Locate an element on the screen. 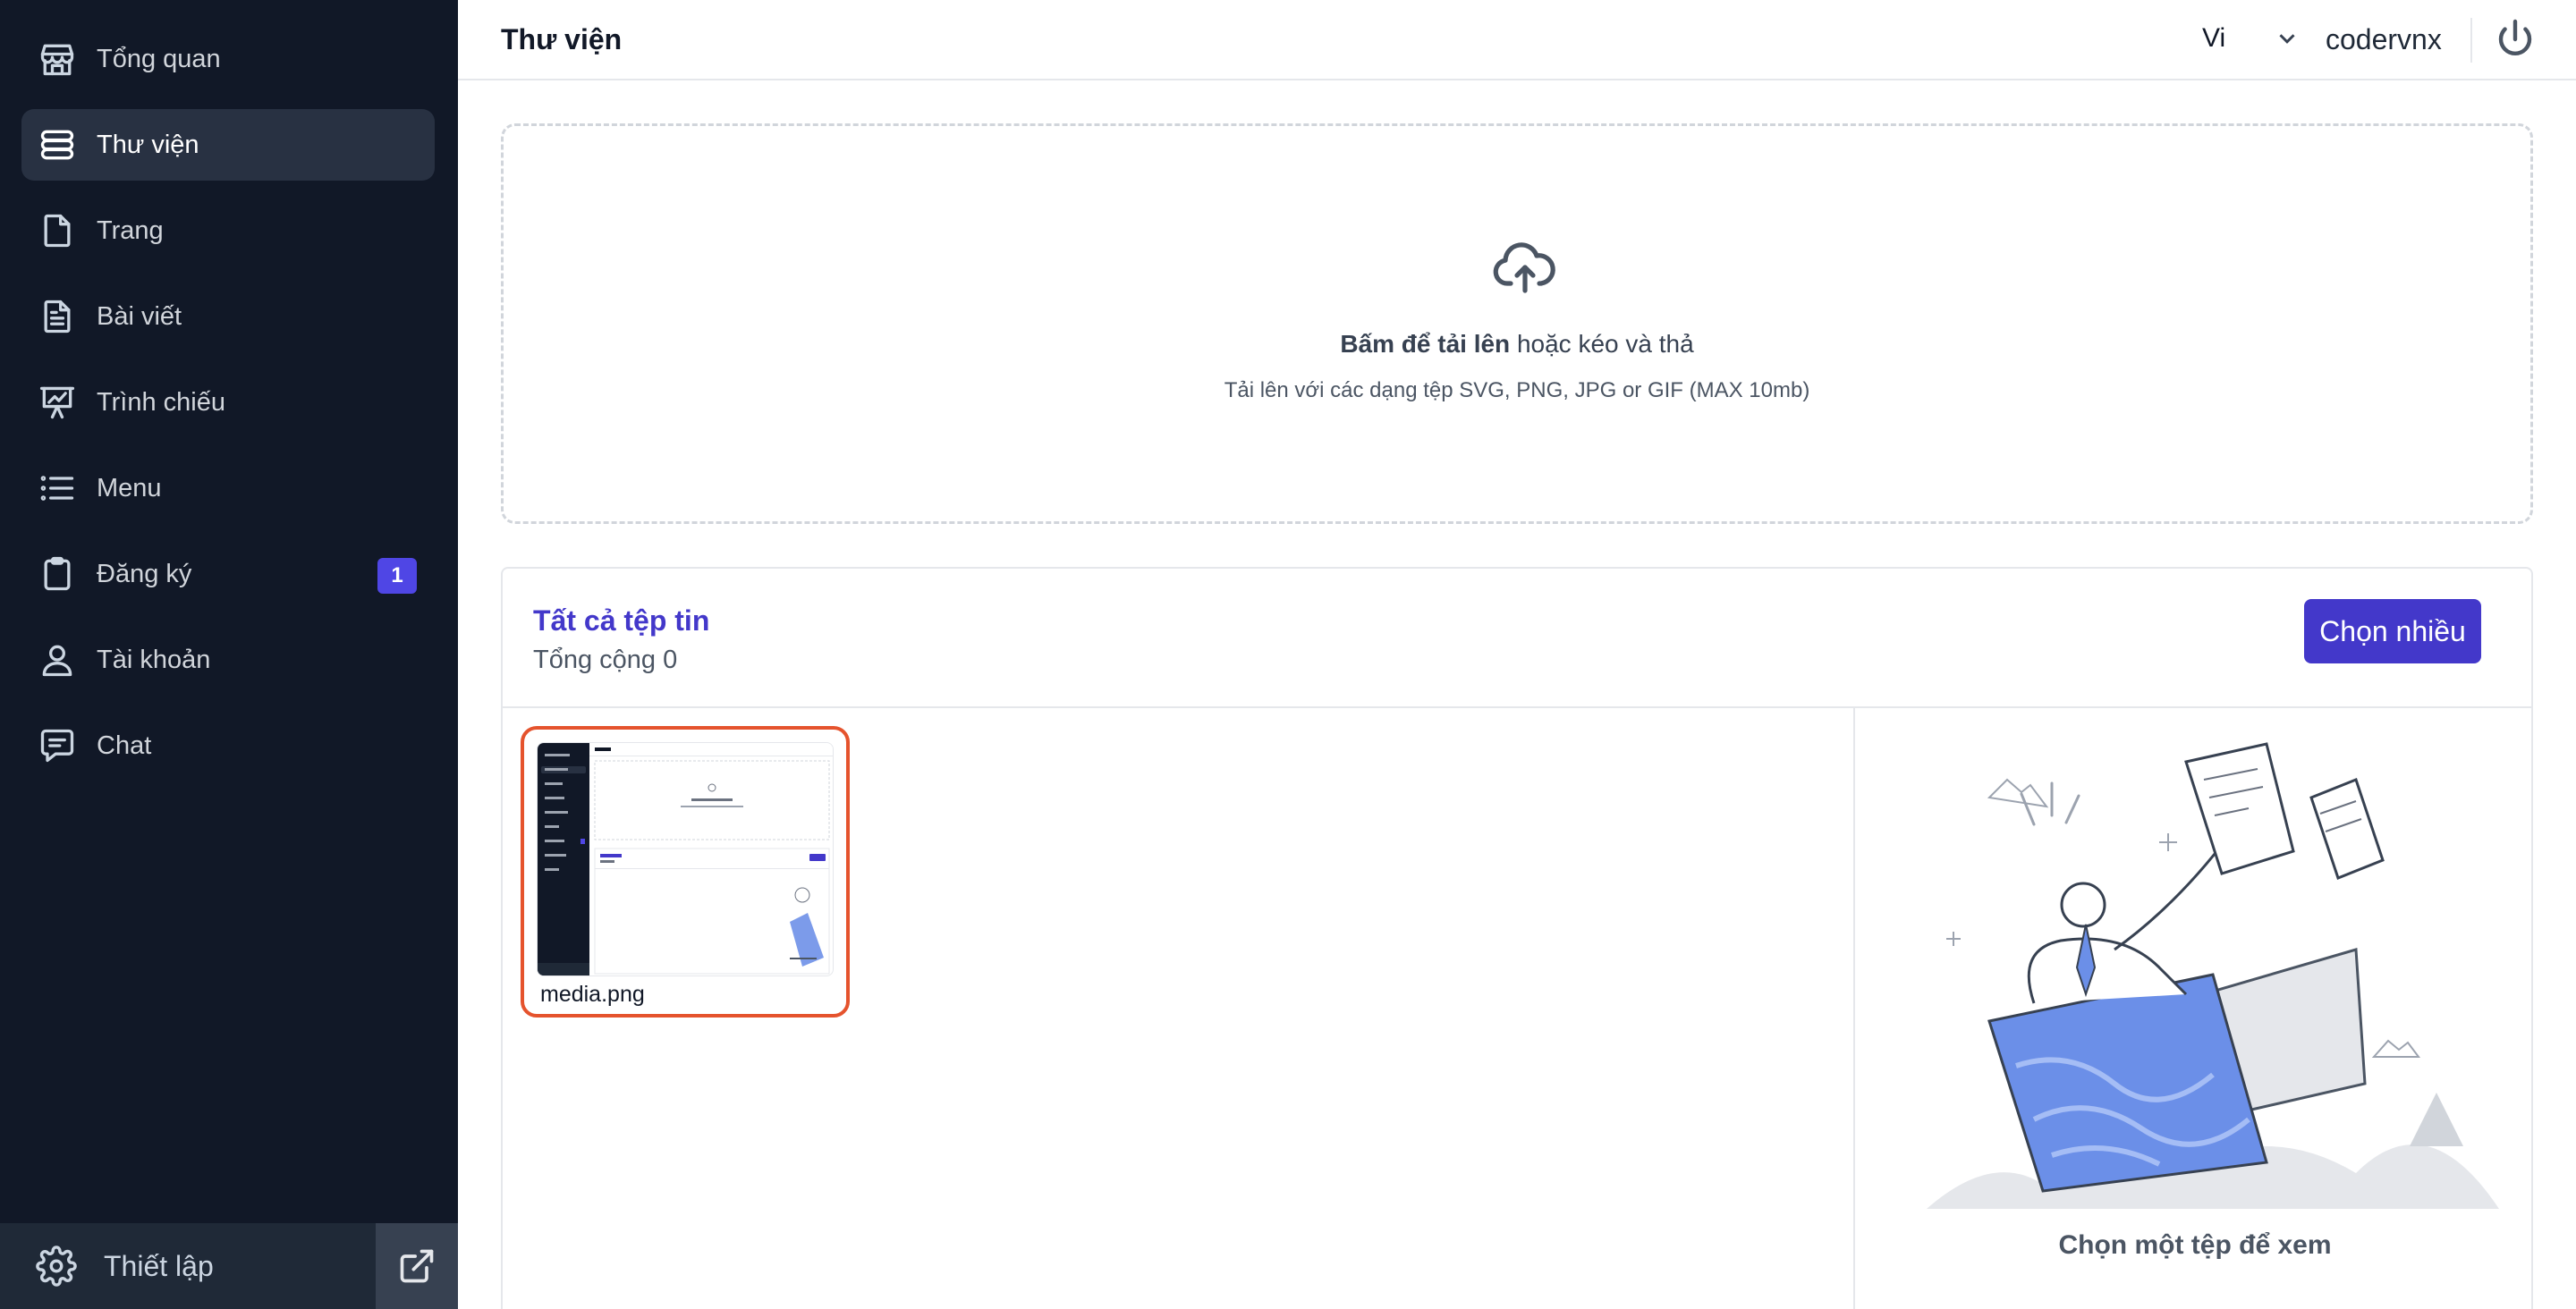 This screenshot has width=2576, height=1309. files-title: Tất cả tệp tin is located at coordinates (621, 620).